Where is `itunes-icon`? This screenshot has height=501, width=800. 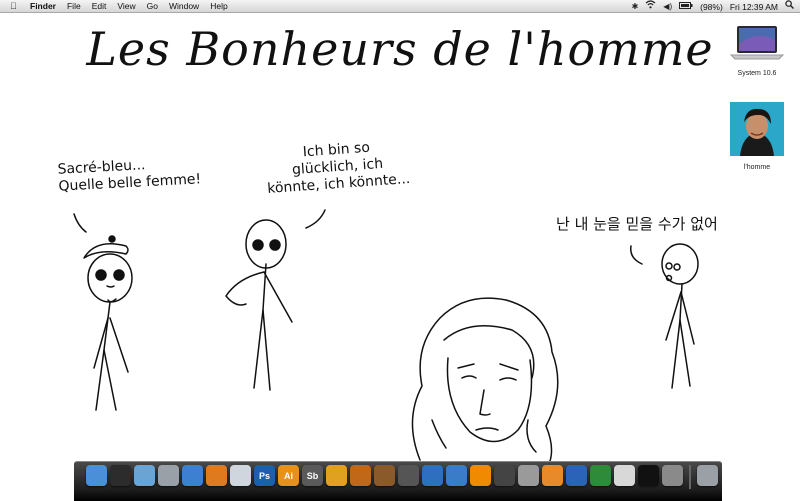
itunes-icon is located at coordinates (432, 475).